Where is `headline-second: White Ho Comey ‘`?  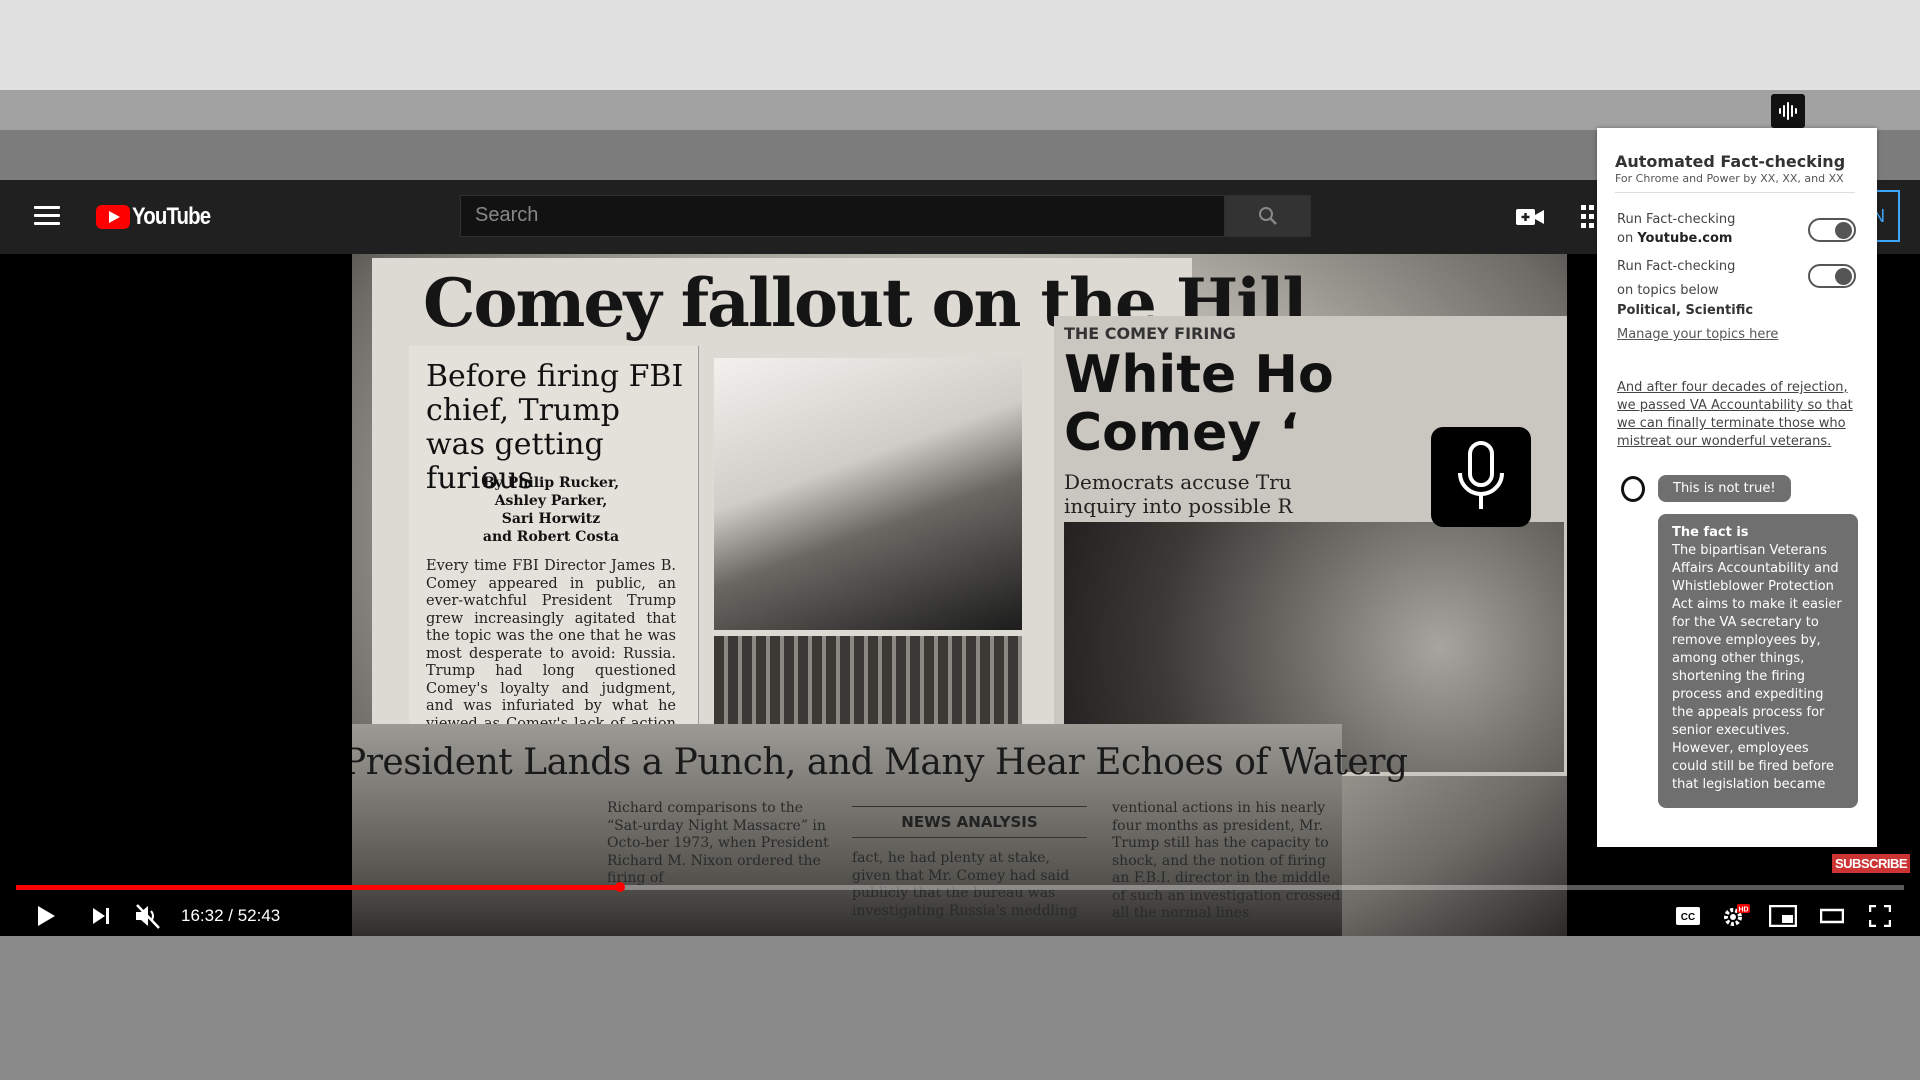
headline-second: White Ho Comey ‘ is located at coordinates (1199, 404).